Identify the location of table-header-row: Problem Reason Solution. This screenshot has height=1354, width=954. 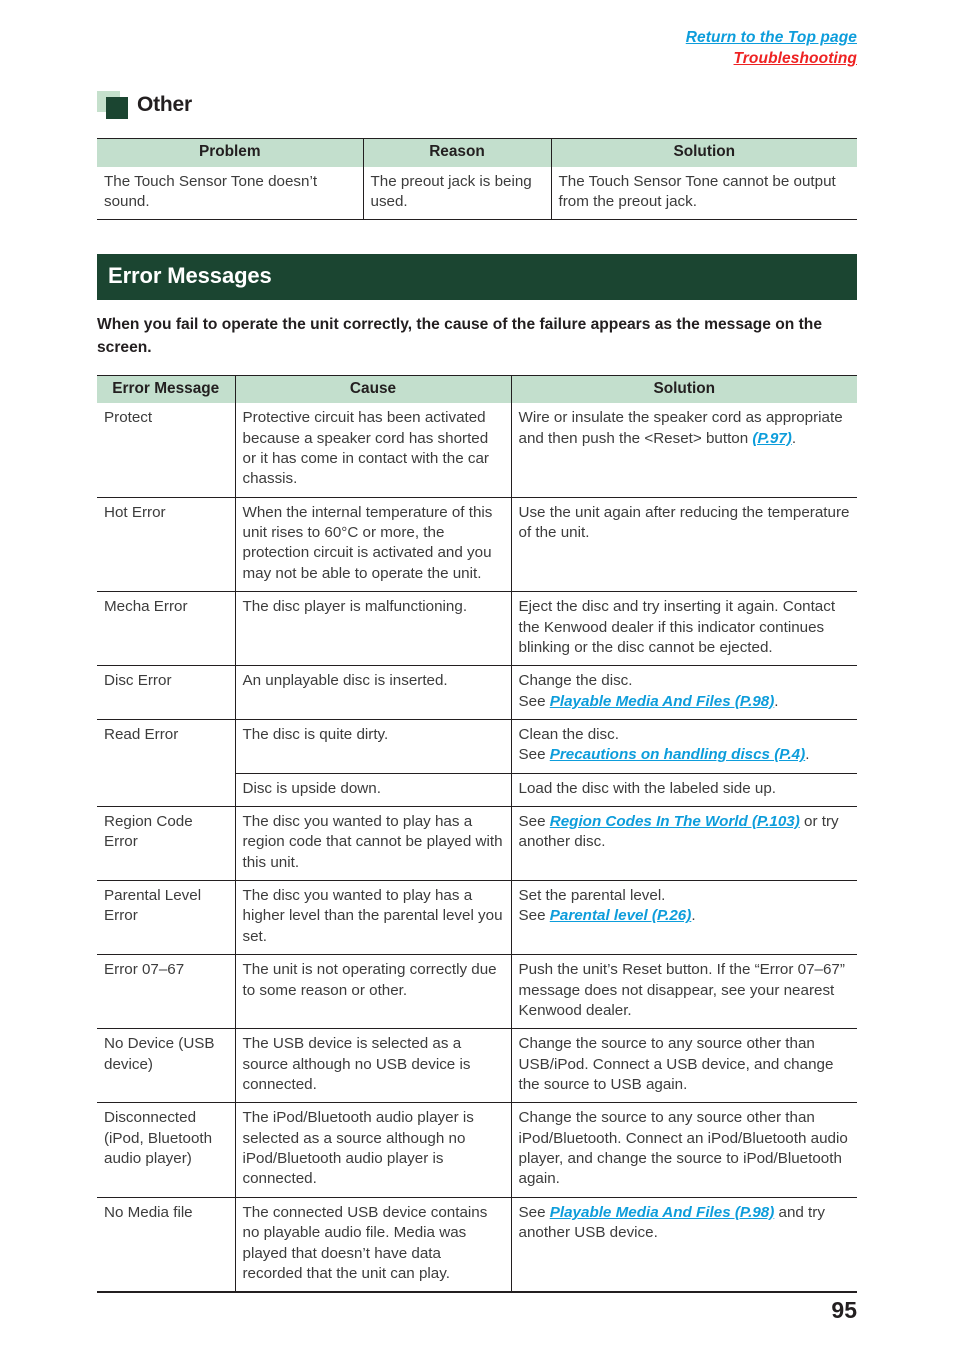
(477, 153).